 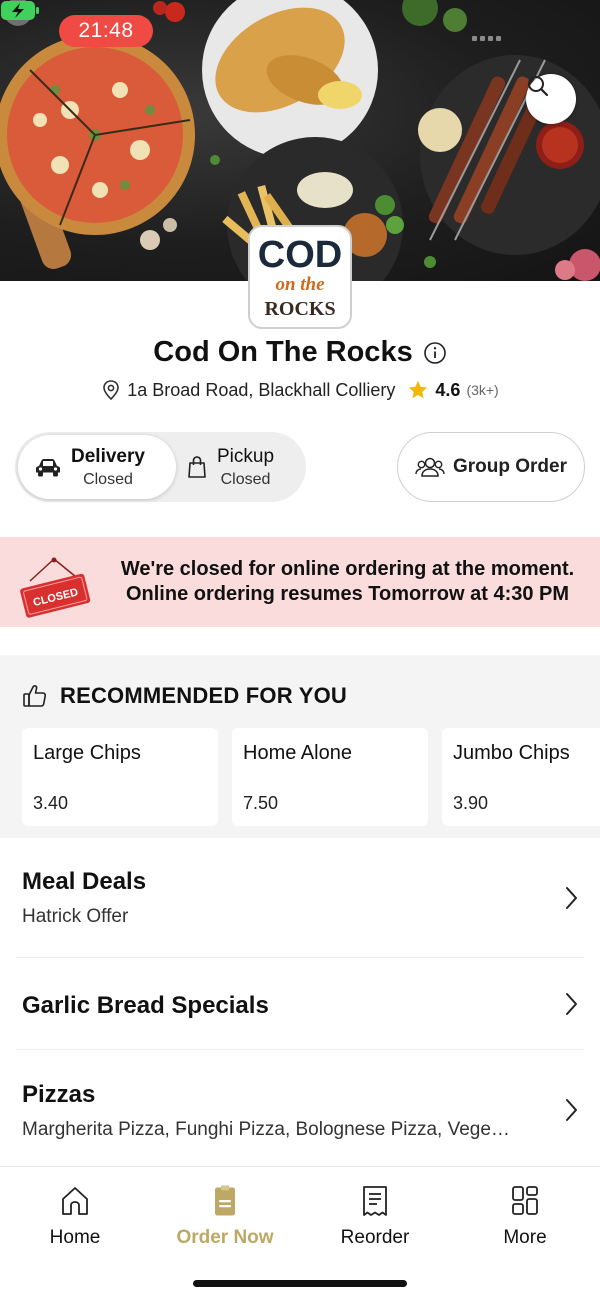 What do you see at coordinates (84, 881) in the screenshot?
I see `category-name: Meal Deals` at bounding box center [84, 881].